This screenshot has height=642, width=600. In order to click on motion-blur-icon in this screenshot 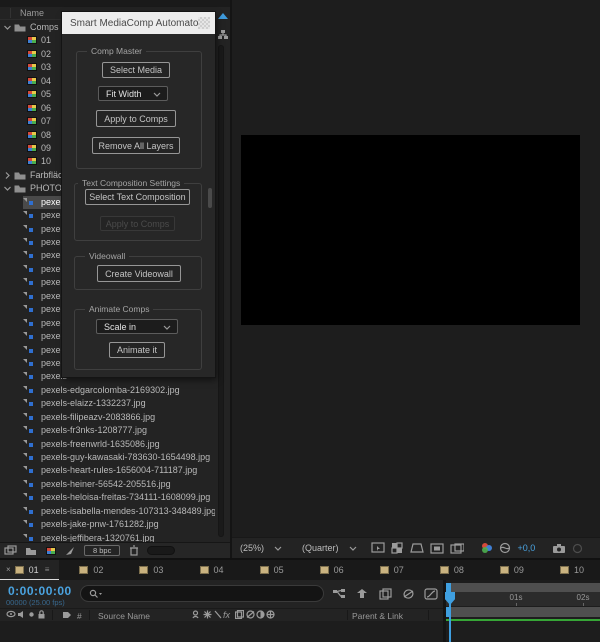, I will do `click(408, 593)`.